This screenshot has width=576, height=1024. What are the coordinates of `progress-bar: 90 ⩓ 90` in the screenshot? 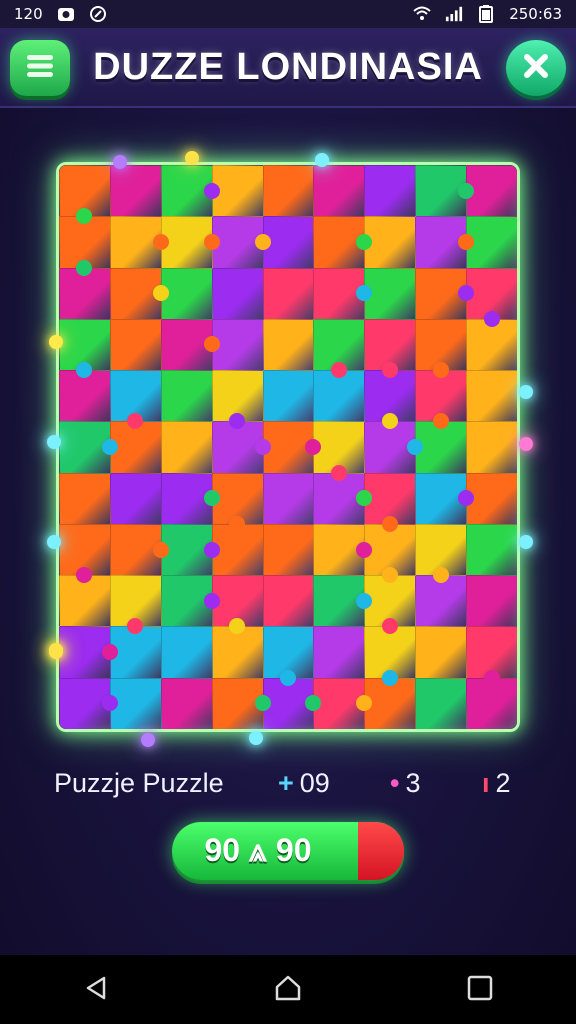 It's located at (288, 851).